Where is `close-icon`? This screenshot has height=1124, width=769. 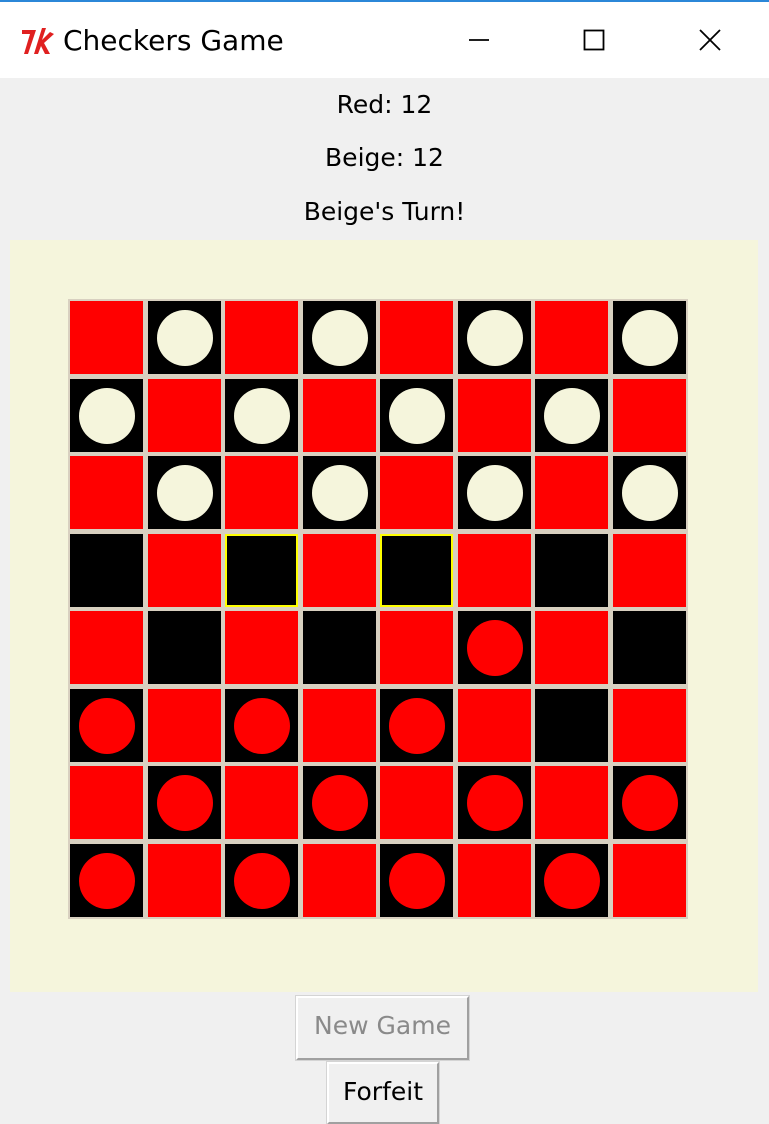
close-icon is located at coordinates (710, 40).